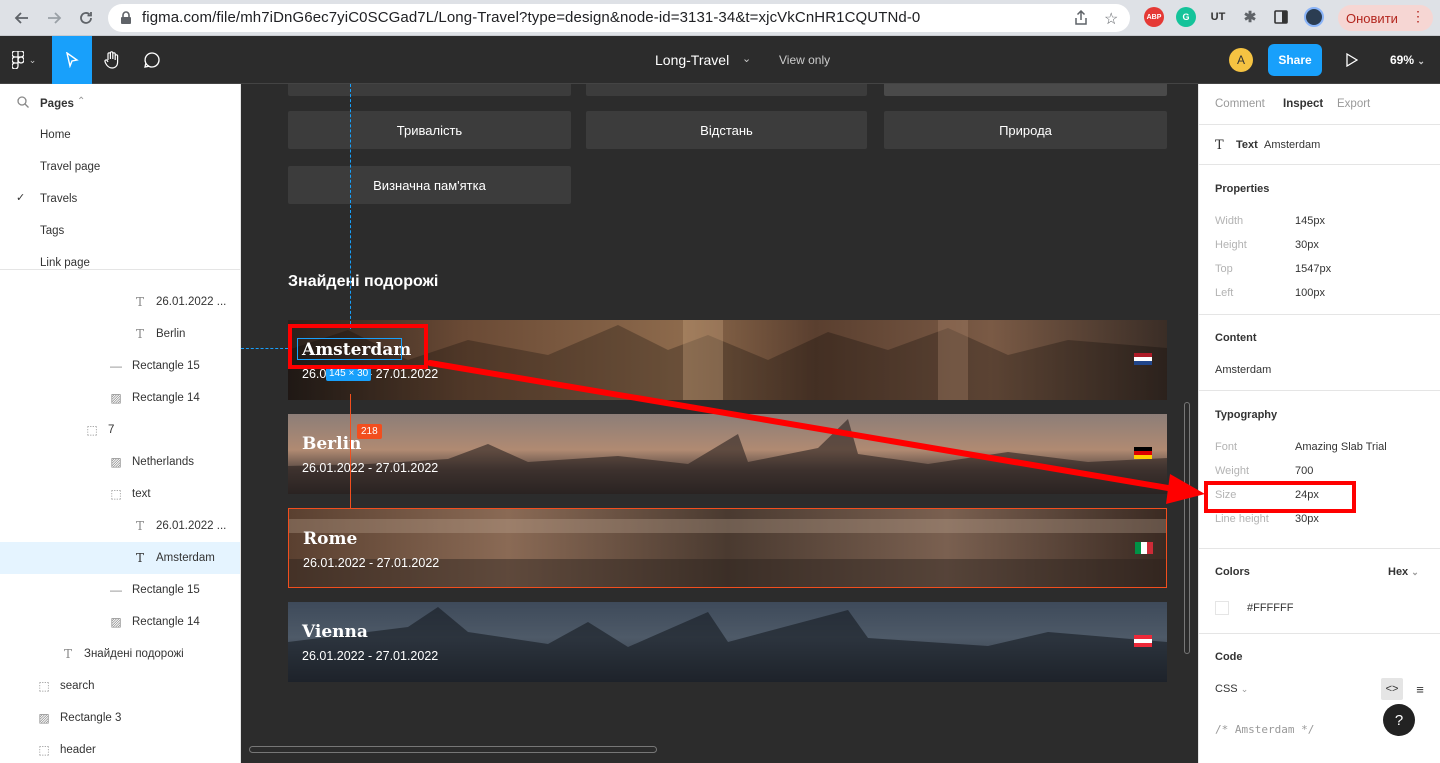 This screenshot has height=763, width=1440. I want to click on filter-chip-duration: Тривалість, so click(429, 130).